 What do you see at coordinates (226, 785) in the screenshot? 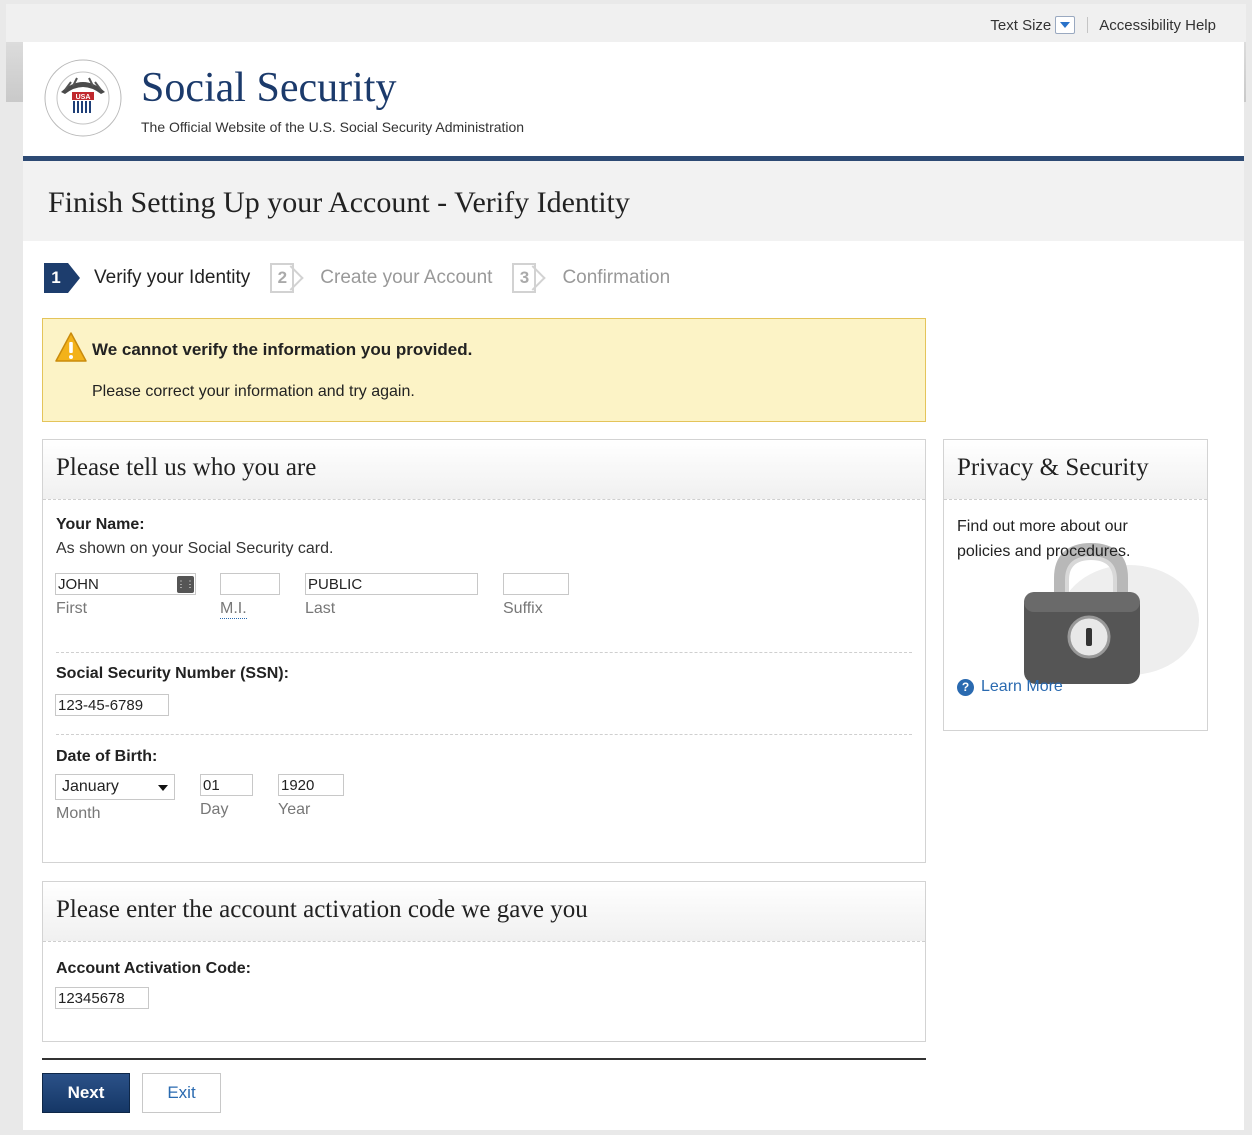
I see `day-input` at bounding box center [226, 785].